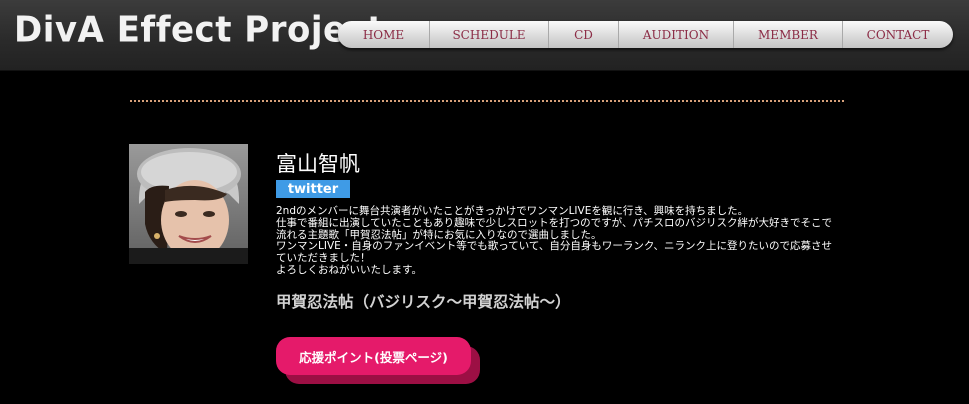 Image resolution: width=969 pixels, height=404 pixels. What do you see at coordinates (489, 34) in the screenshot?
I see `nav-schedule: SCHEDULE` at bounding box center [489, 34].